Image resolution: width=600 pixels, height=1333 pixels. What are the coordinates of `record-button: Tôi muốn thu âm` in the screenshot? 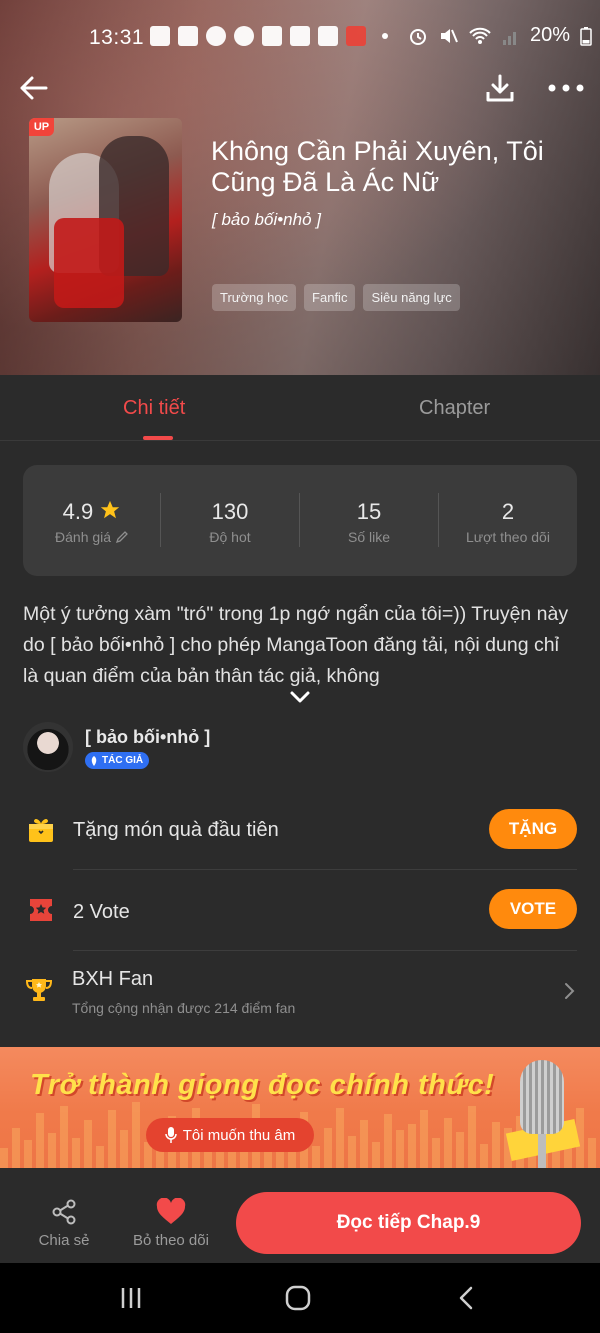 It's located at (230, 1135).